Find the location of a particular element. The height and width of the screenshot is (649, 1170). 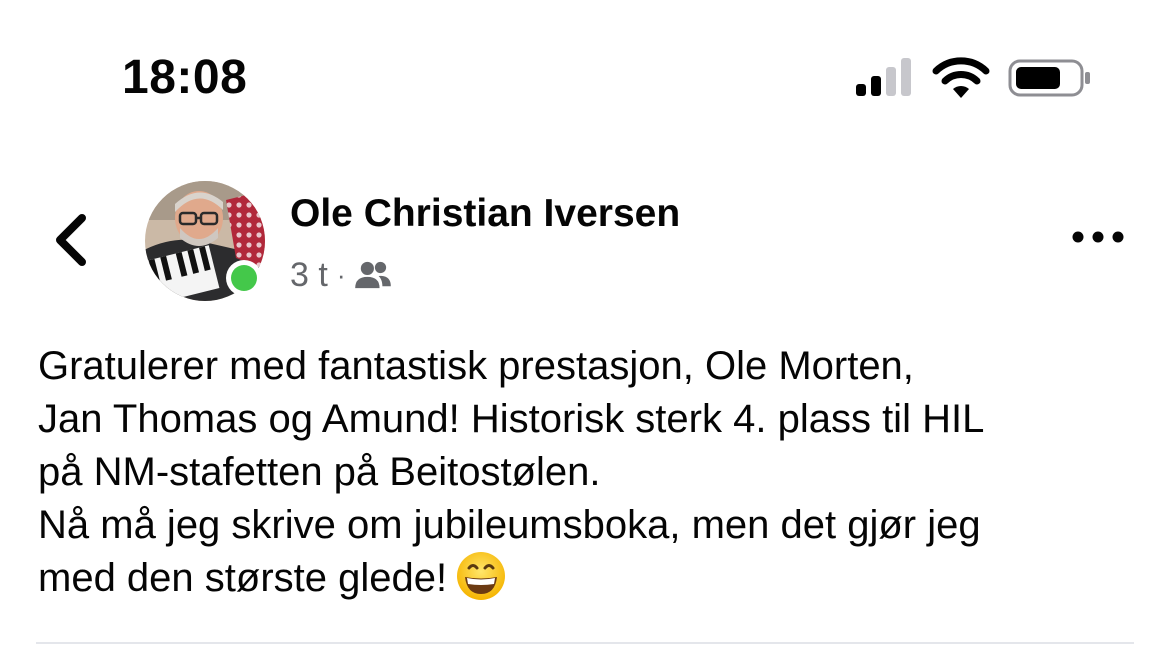

grinning-face-emoji is located at coordinates (481, 576).